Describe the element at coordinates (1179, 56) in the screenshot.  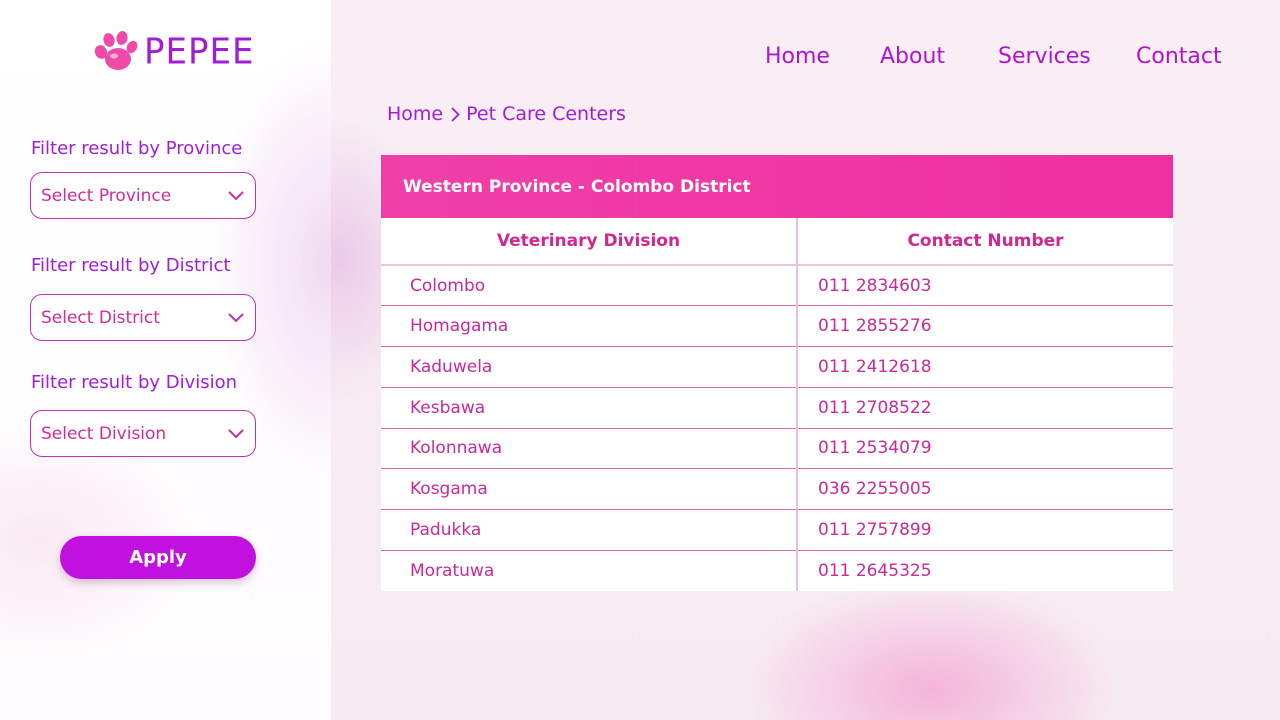
I see `nav-contact-link: Contact` at that location.